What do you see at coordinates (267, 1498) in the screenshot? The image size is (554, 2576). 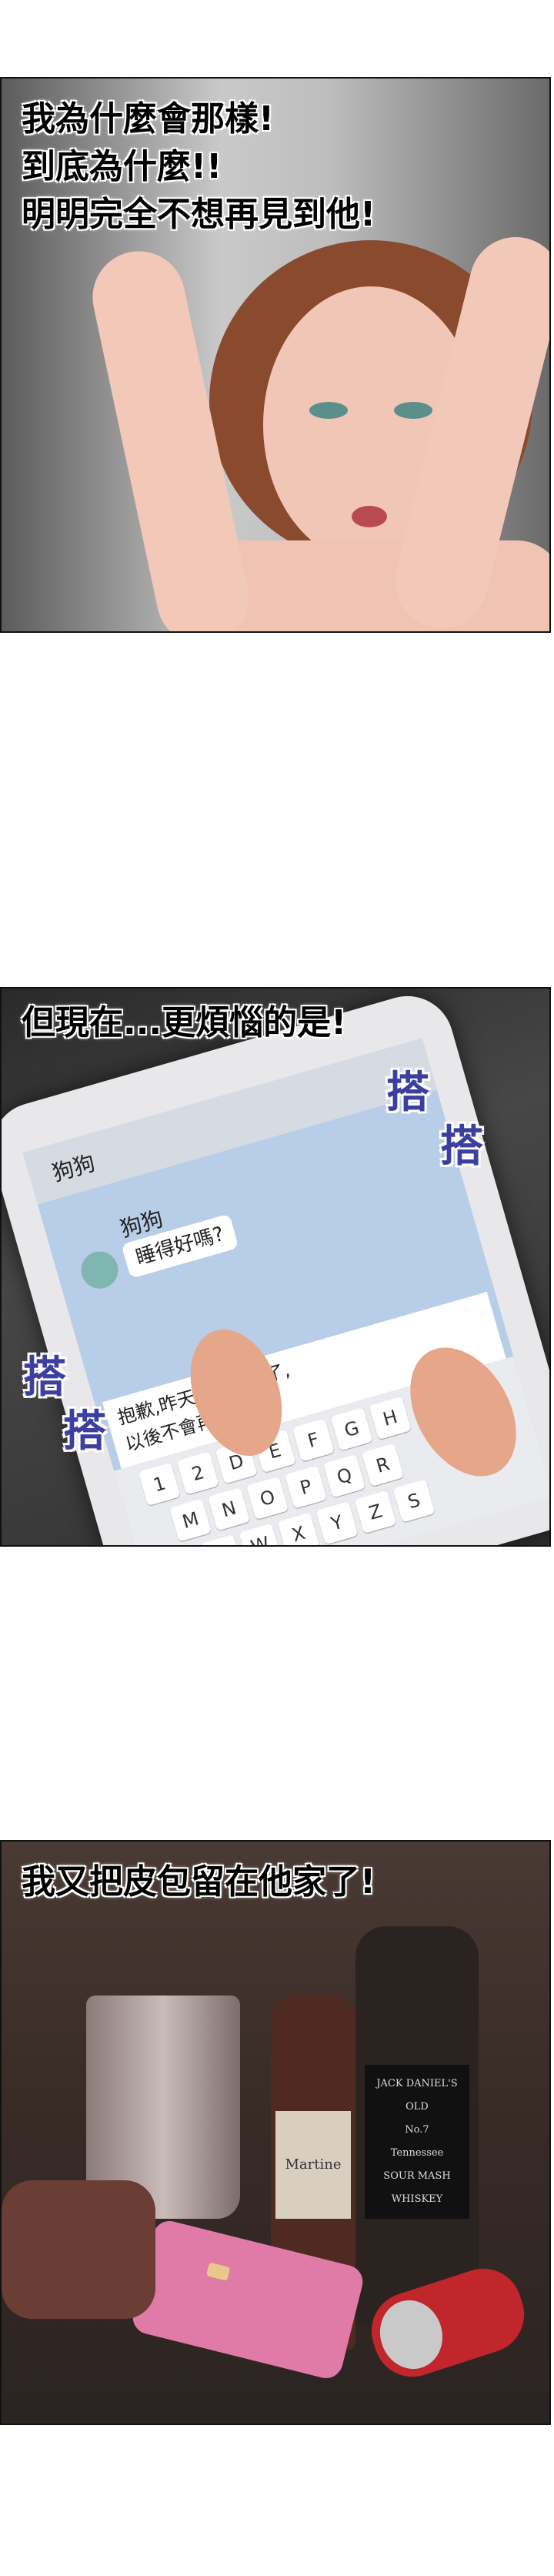 I see `key: O` at bounding box center [267, 1498].